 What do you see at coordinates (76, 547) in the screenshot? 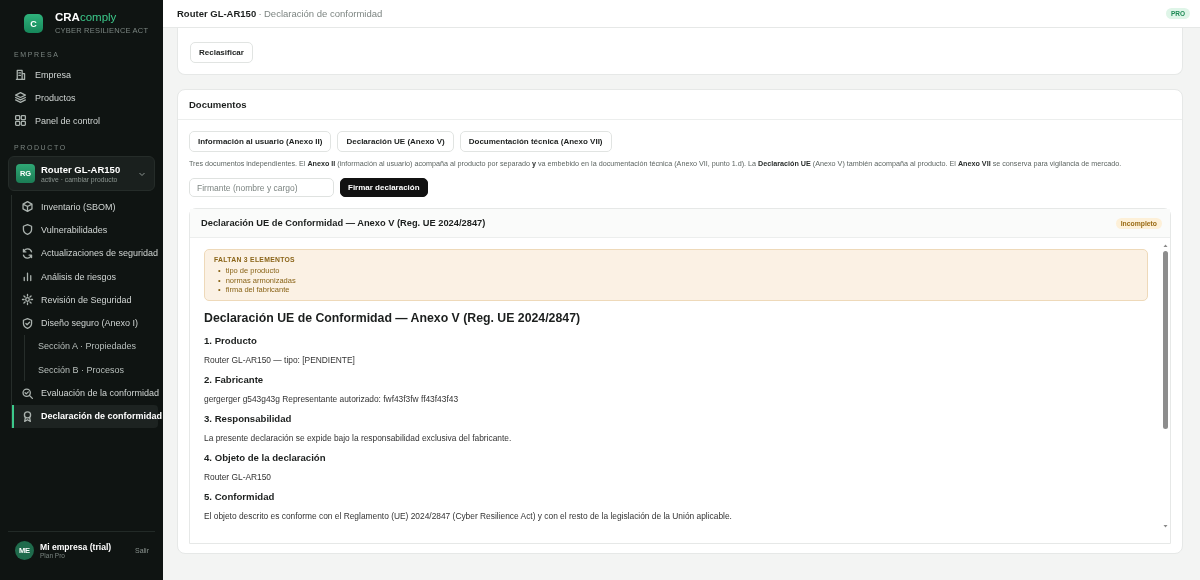
I see `account-name: Mi empresa (trial)` at bounding box center [76, 547].